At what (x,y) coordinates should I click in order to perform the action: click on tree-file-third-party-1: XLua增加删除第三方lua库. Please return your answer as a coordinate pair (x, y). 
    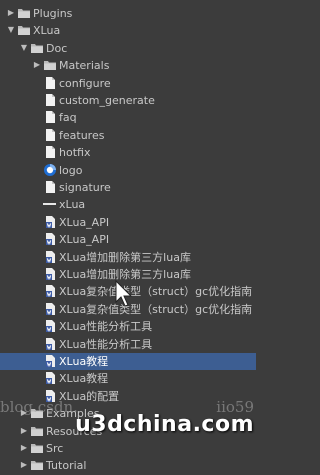
    Looking at the image, I should click on (128, 257).